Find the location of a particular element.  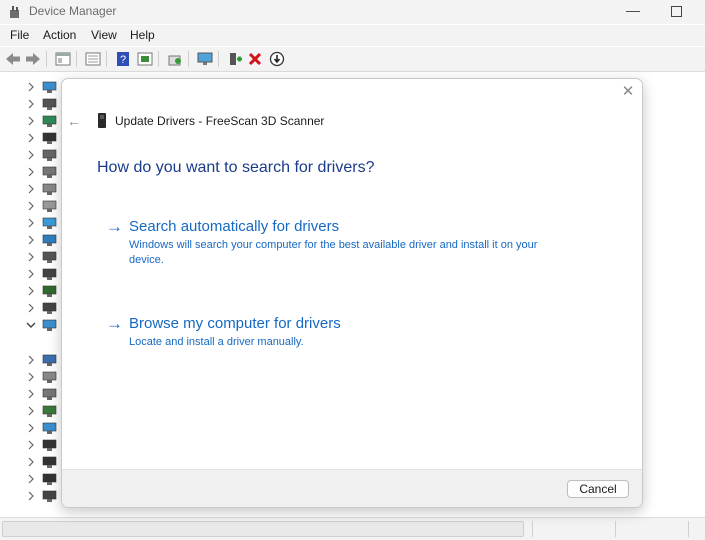

menu-action: Action is located at coordinates (59, 35).